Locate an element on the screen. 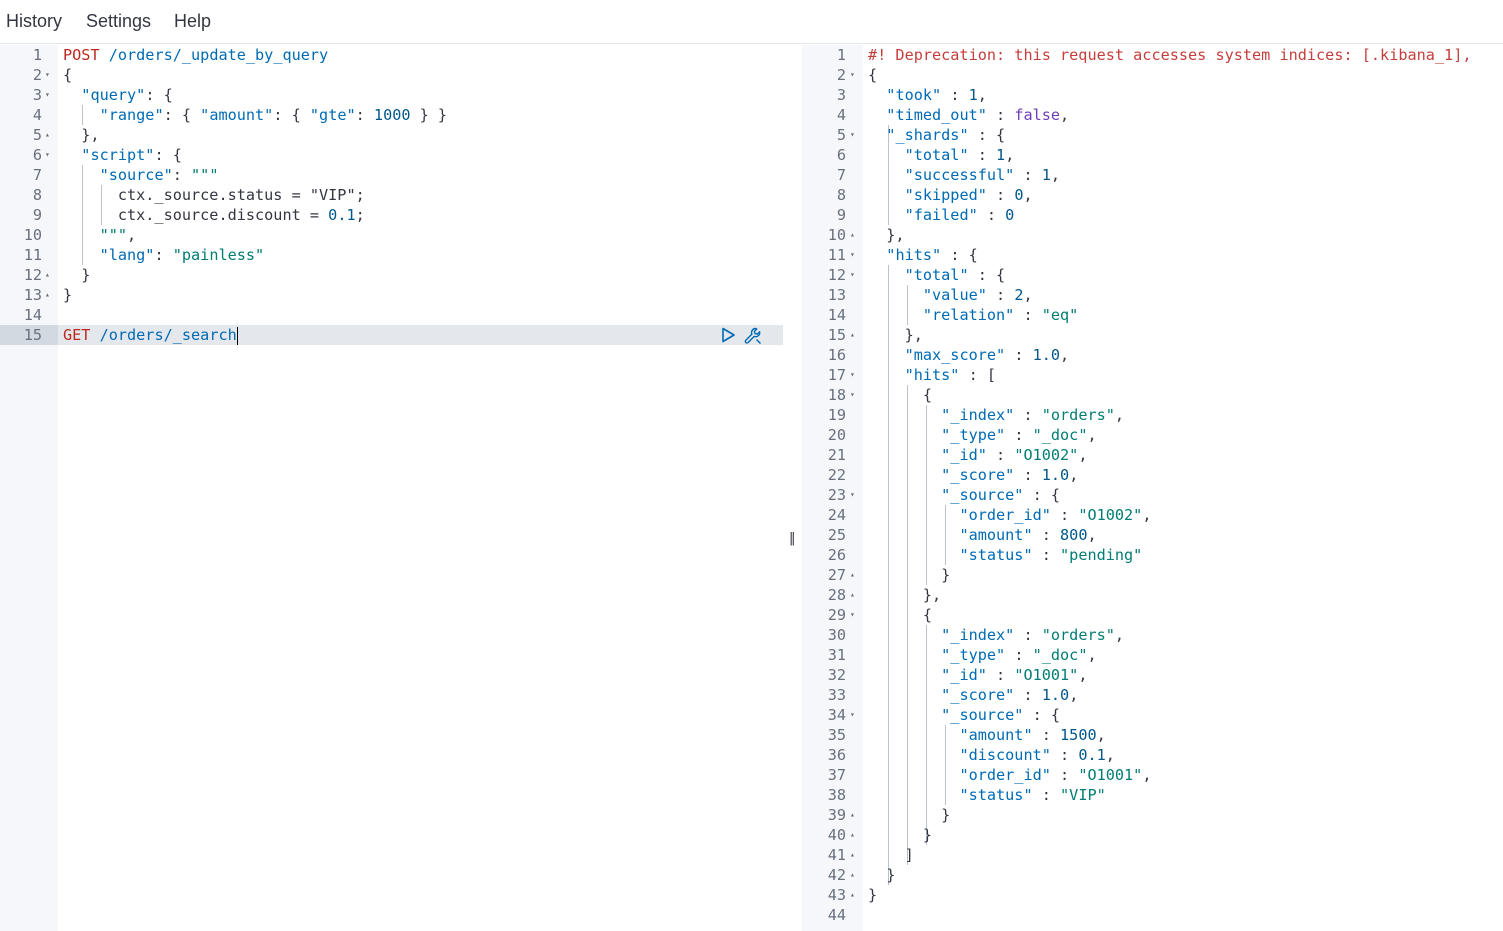 The width and height of the screenshot is (1503, 931). request-line: 4 "range": { "amount": { "gte": 1000 } } is located at coordinates (391, 115).